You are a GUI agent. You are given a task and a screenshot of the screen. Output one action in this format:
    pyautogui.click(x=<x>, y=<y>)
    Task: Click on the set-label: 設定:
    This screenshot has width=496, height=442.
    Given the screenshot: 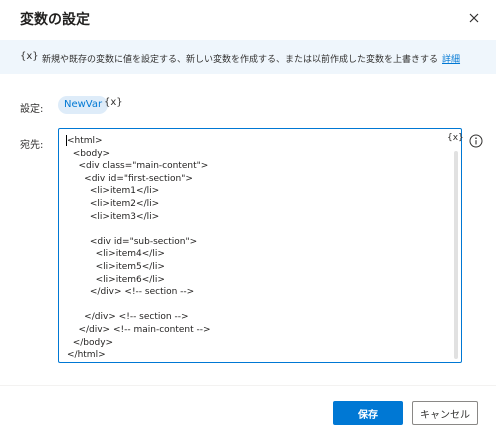 What is the action you would take?
    pyautogui.click(x=32, y=109)
    